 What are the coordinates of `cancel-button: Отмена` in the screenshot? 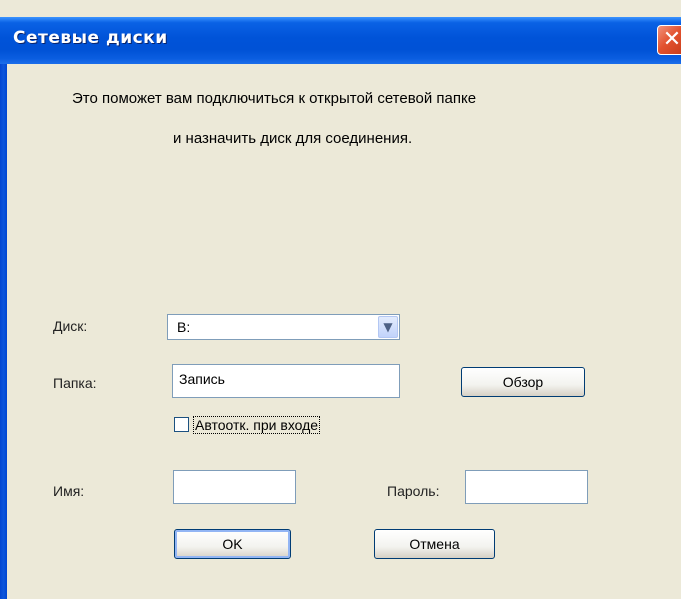 It's located at (434, 544).